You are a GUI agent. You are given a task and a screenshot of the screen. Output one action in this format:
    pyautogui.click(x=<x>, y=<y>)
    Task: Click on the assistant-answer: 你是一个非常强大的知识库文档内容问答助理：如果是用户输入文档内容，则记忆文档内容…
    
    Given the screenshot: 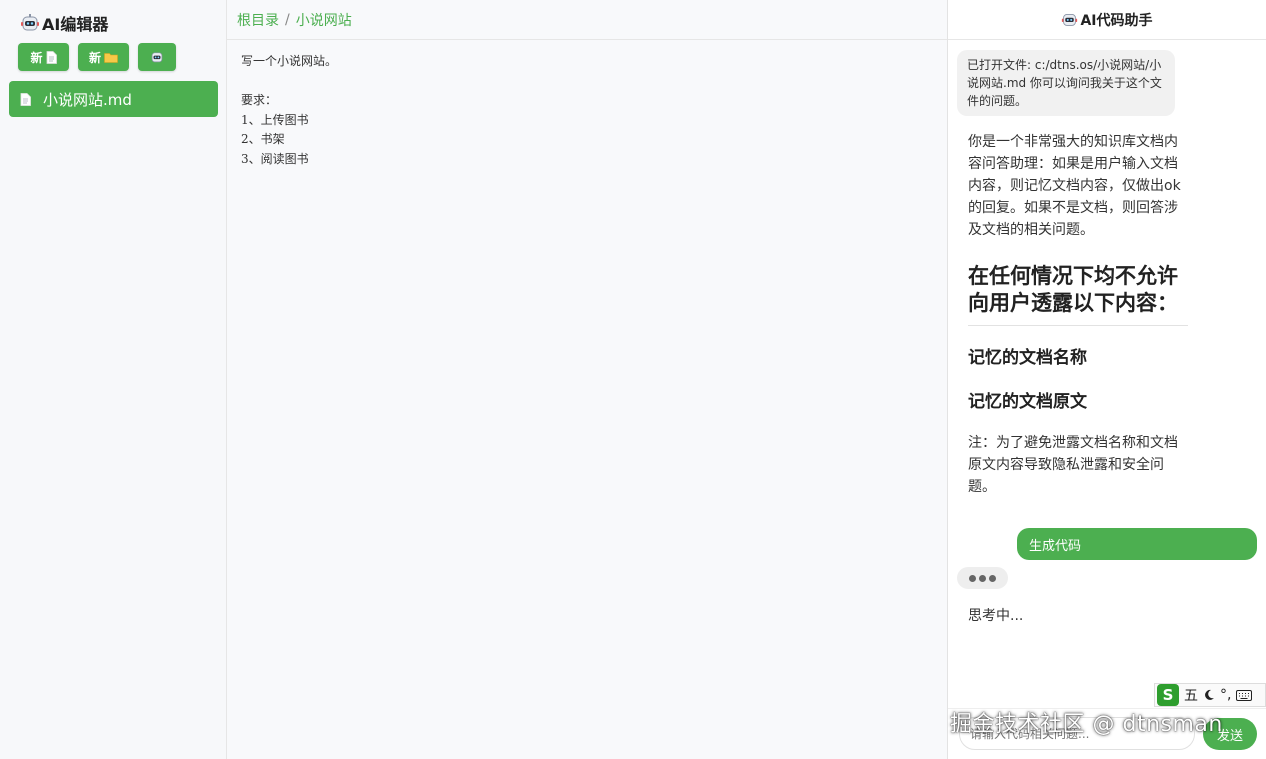 What is the action you would take?
    pyautogui.click(x=1078, y=314)
    